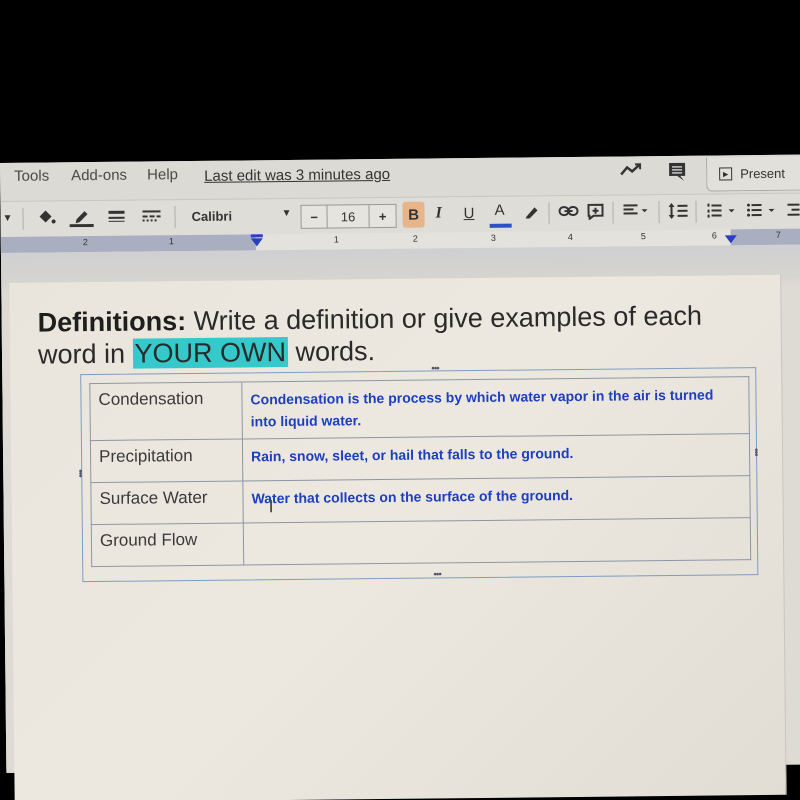 Image resolution: width=800 pixels, height=800 pixels. I want to click on heading-bold-label: Definitions:, so click(112, 322).